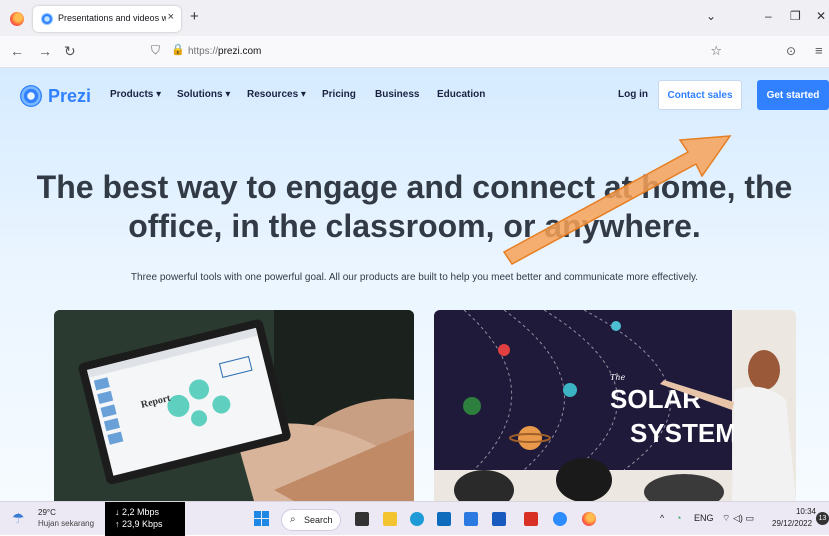 This screenshot has height=536, width=829. Describe the element at coordinates (716, 51) in the screenshot. I see `bookmark-star-icon: ☆` at that location.